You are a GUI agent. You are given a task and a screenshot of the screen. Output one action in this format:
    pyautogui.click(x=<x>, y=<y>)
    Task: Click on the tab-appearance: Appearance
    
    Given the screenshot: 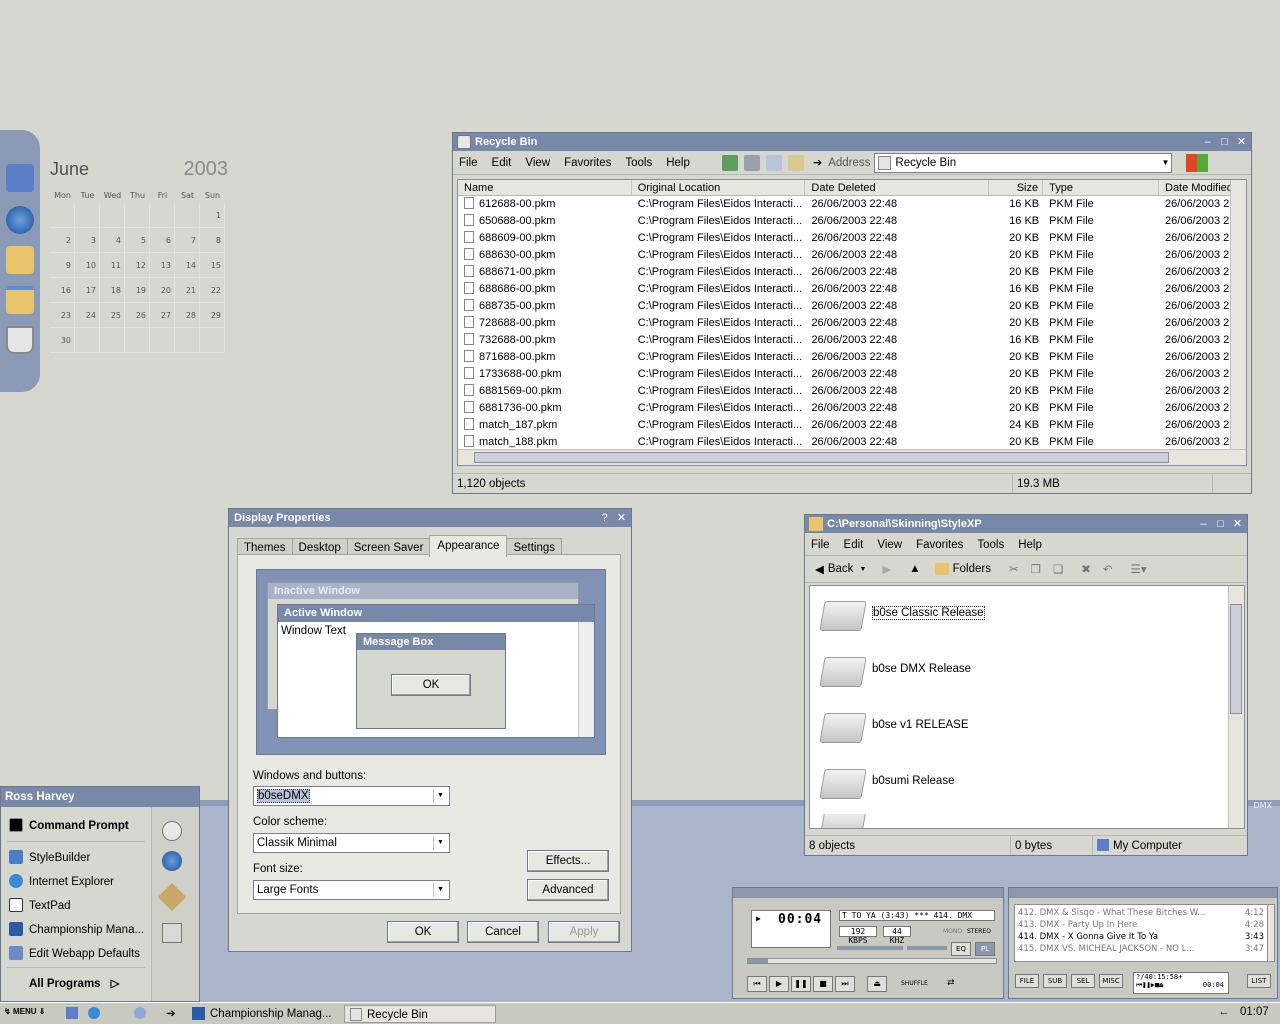 What is the action you would take?
    pyautogui.click(x=468, y=546)
    